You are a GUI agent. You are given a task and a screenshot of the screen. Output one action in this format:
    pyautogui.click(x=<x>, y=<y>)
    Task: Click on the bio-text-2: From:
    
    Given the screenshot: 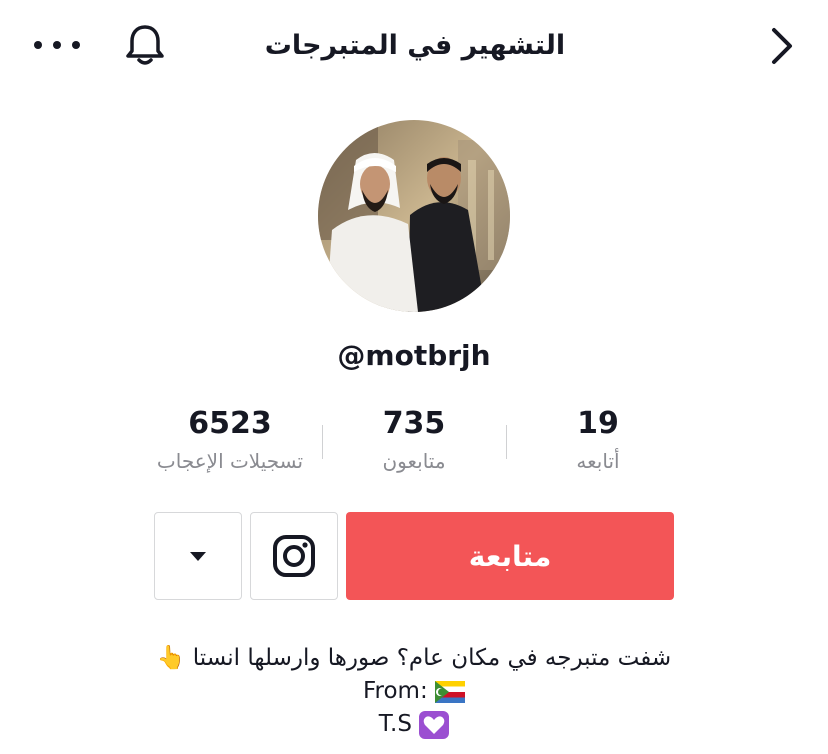 What is the action you would take?
    pyautogui.click(x=395, y=691)
    